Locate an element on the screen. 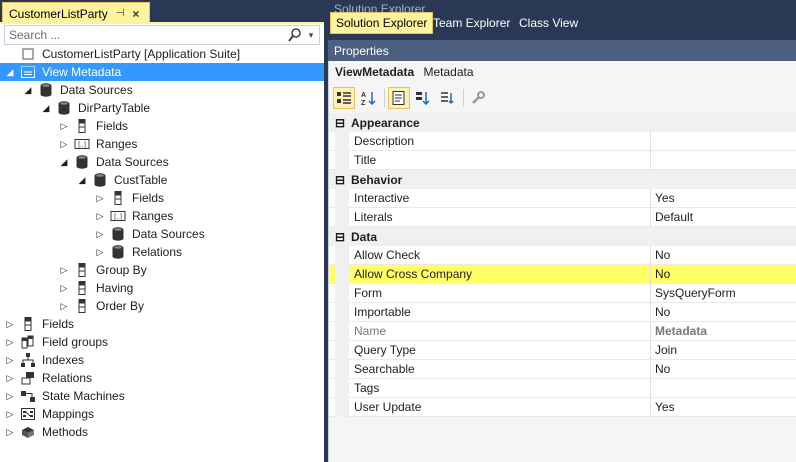  tree-item-dirpartytable: ◢ DirPartyTable is located at coordinates (162, 108).